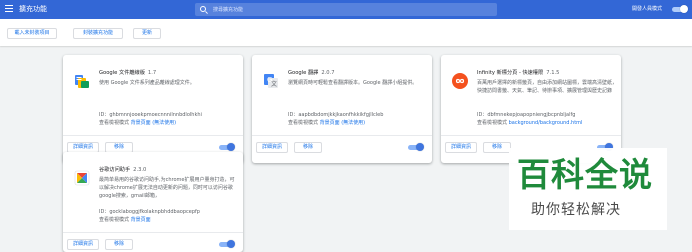  What do you see at coordinates (346, 32) in the screenshot?
I see `toolbar: 載入未封裝項目 封裝擴充功能 更新` at bounding box center [346, 32].